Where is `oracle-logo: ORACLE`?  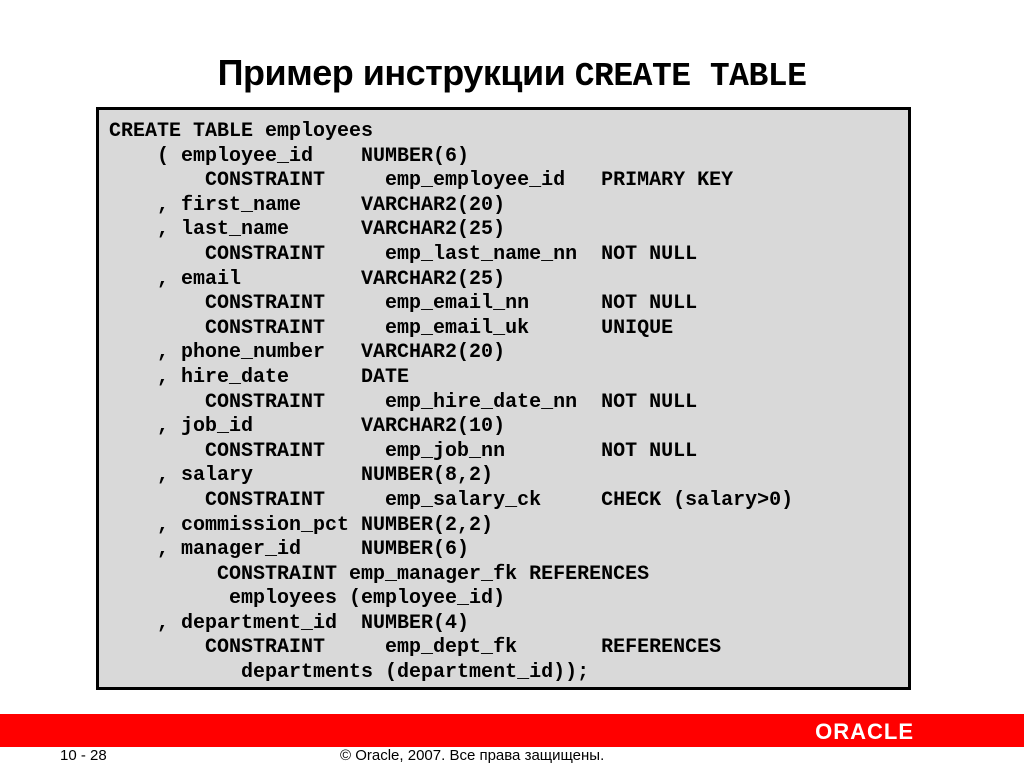 oracle-logo: ORACLE is located at coordinates (864, 731).